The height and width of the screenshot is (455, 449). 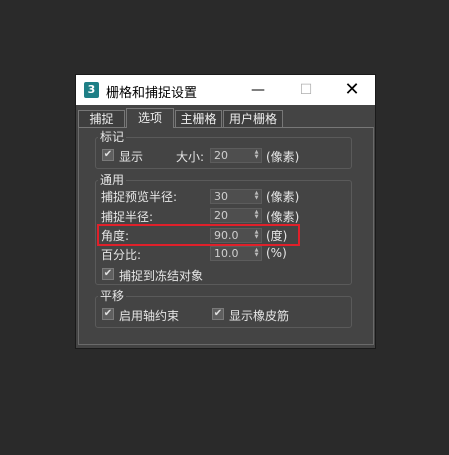 I want to click on window-title: 栅格和捕捉设置, so click(x=152, y=93).